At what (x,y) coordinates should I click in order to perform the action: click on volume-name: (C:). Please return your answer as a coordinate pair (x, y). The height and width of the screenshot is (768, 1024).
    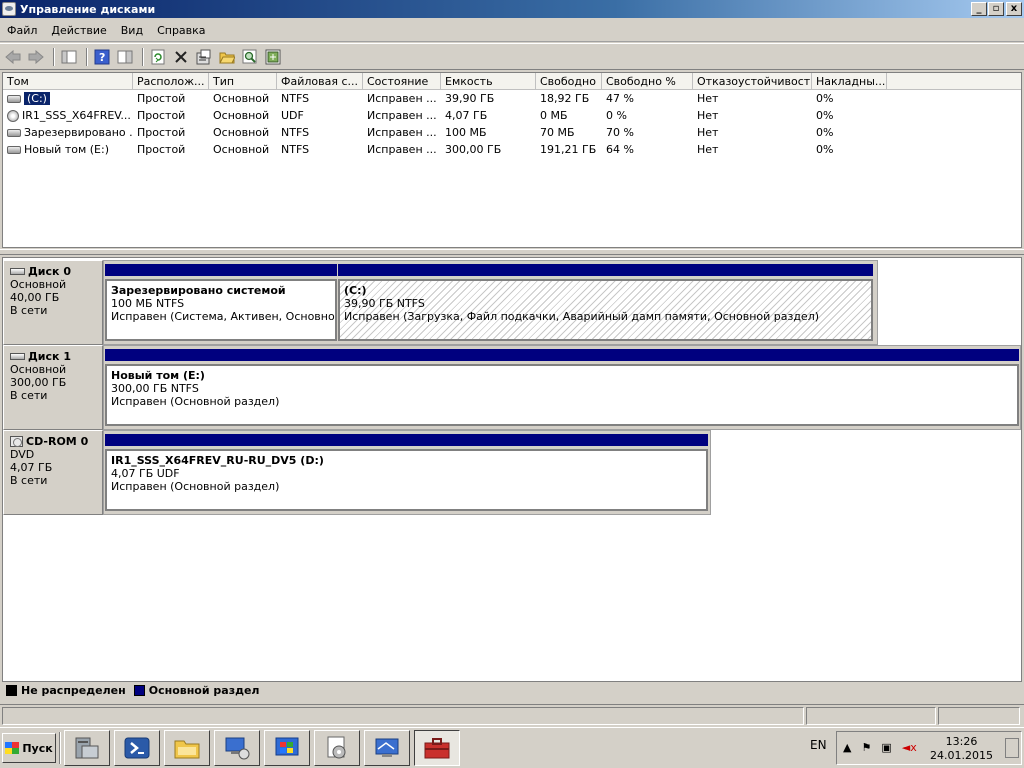
    Looking at the image, I should click on (37, 98).